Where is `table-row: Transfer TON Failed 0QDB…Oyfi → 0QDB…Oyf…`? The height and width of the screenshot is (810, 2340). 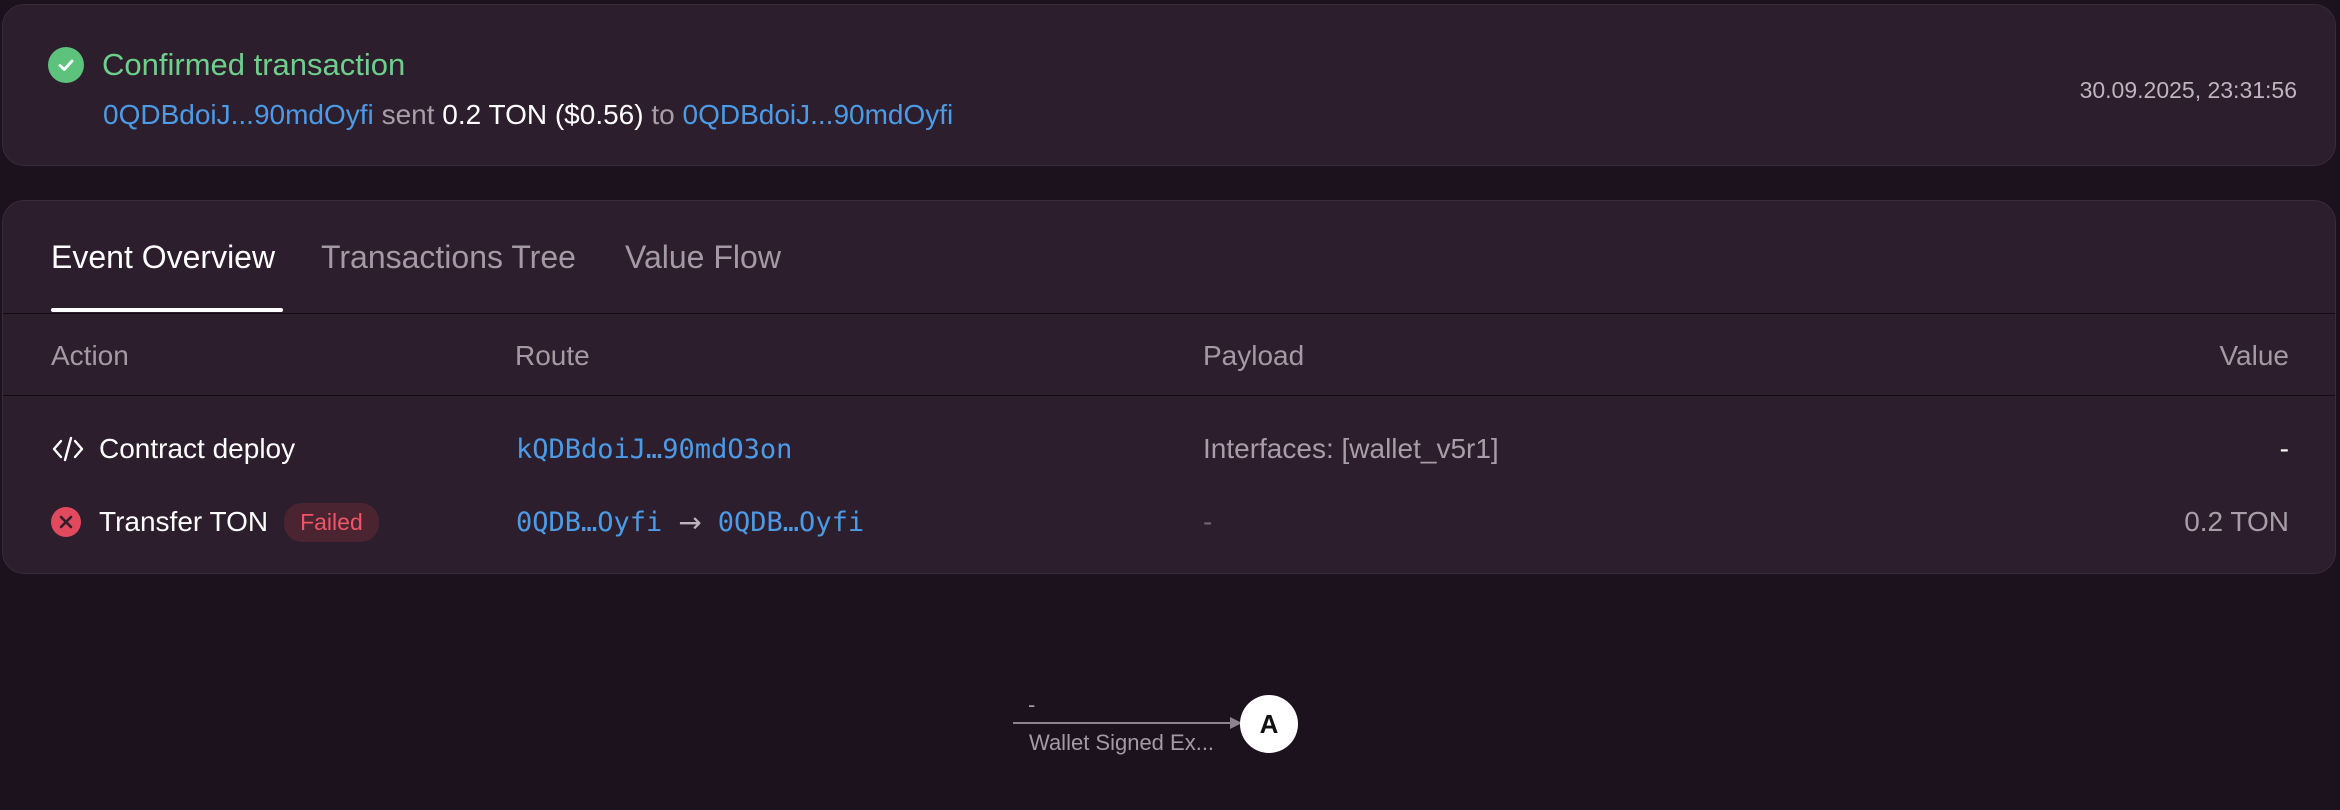
table-row: Transfer TON Failed 0QDB…Oyfi → 0QDB…Oyf… is located at coordinates (1169, 522).